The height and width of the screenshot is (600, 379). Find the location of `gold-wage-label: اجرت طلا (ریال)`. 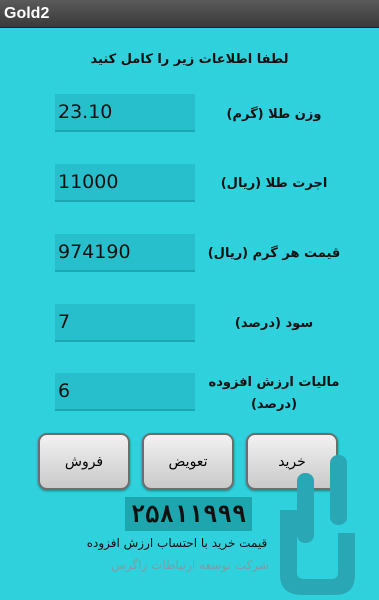

gold-wage-label: اجرت طلا (ریال) is located at coordinates (274, 183).